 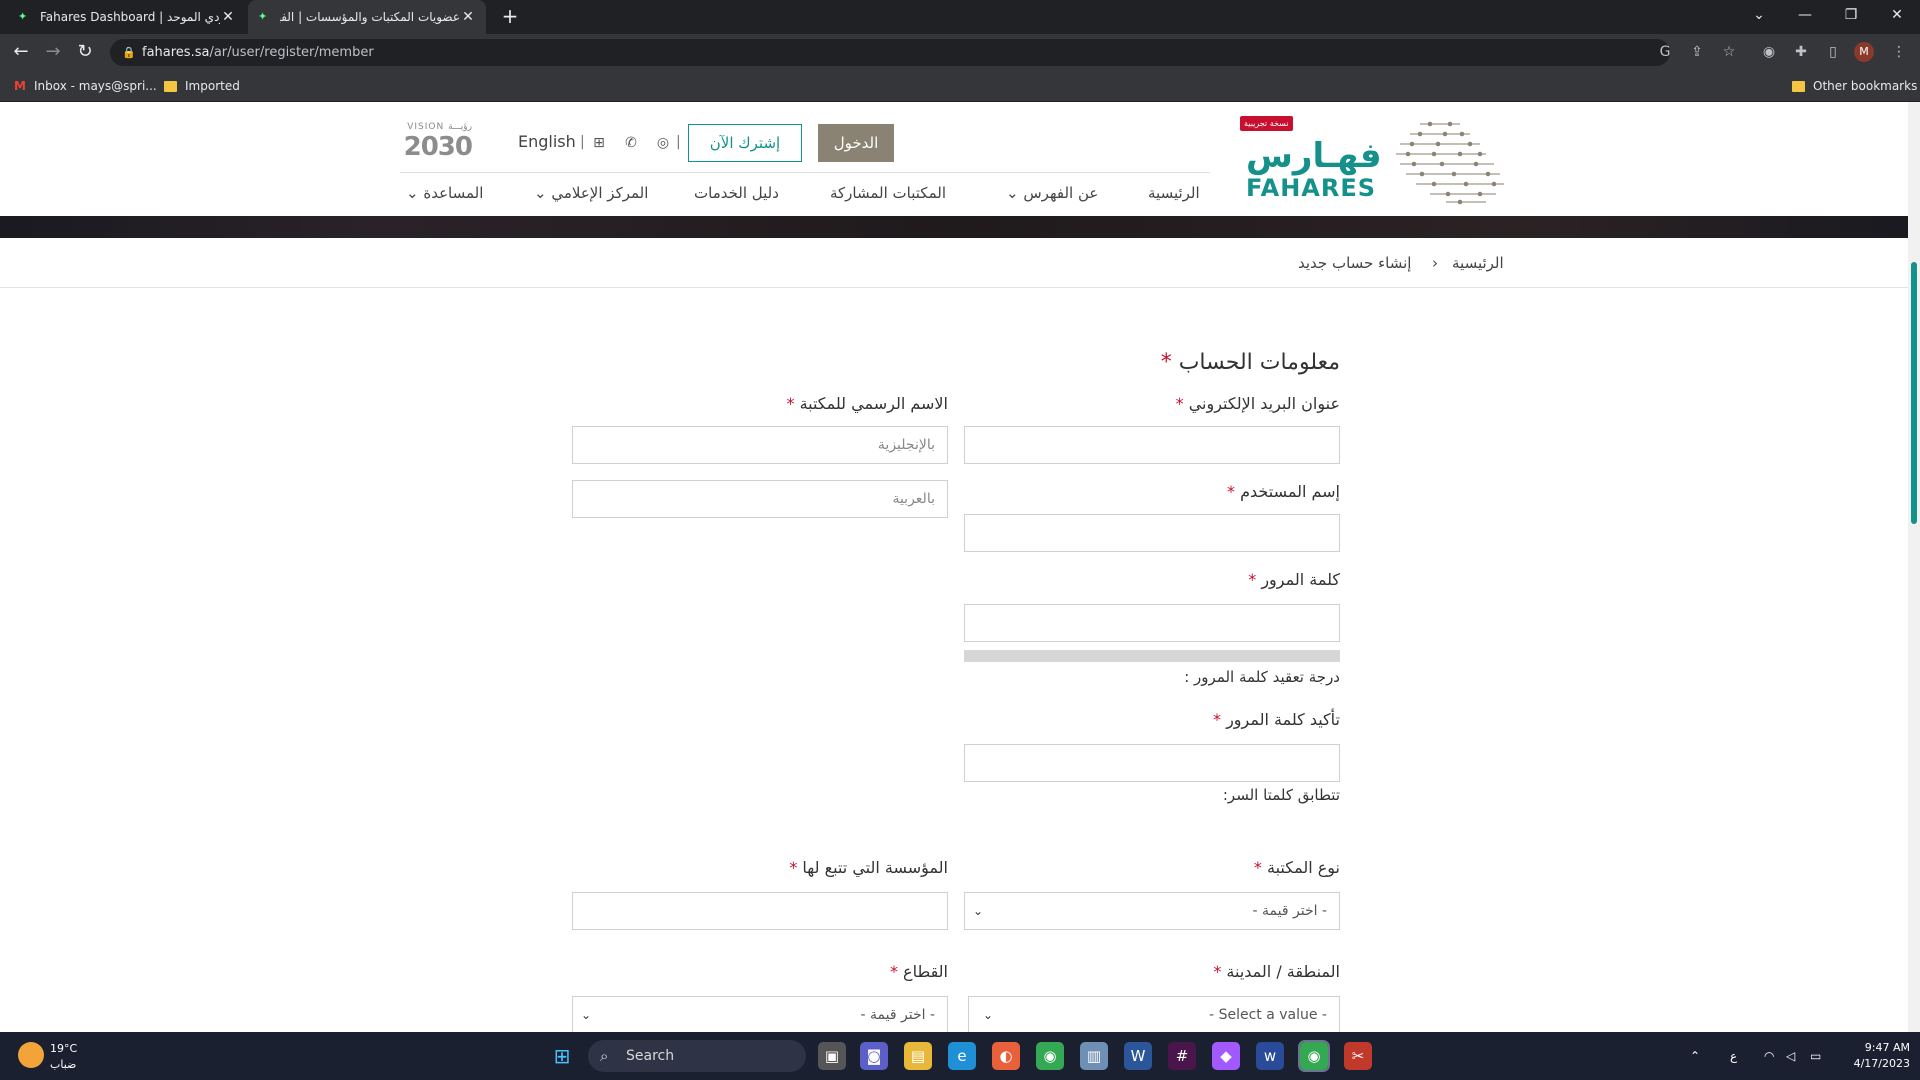 I want to click on word-icon: W, so click(x=1138, y=1056).